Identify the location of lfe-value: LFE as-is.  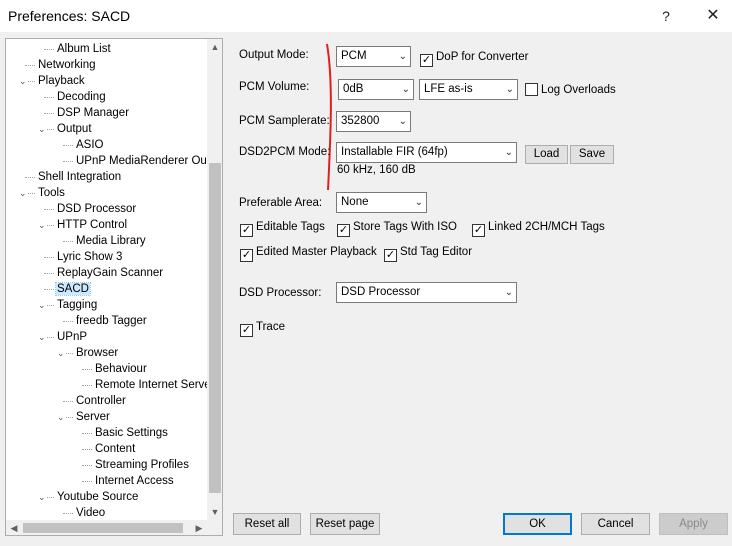
(448, 89).